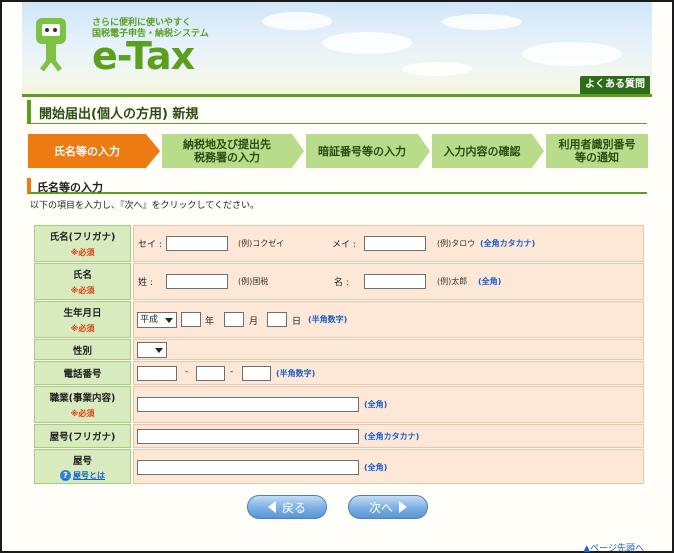  I want to click on year-unit: 年, so click(210, 322).